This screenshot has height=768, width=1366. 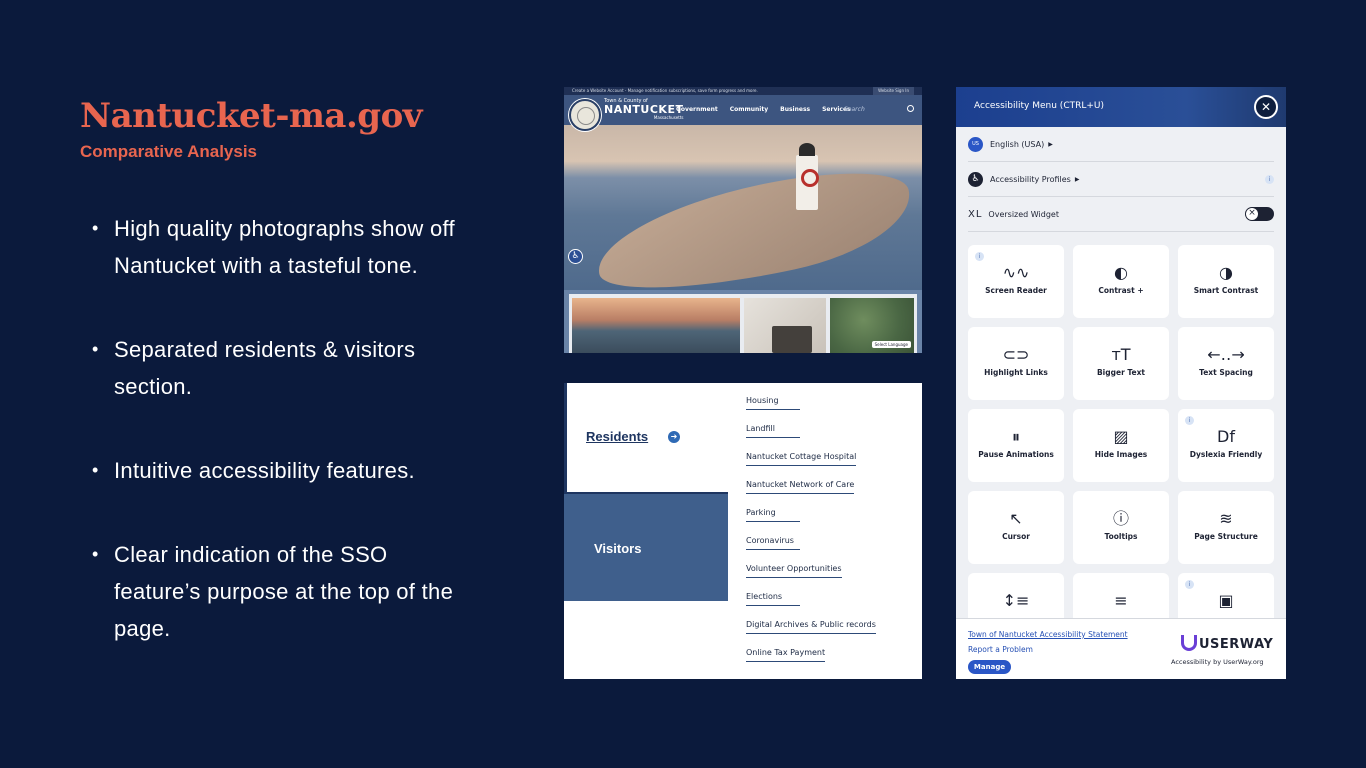 I want to click on tile-contrast: ◐ Contrast +, so click(x=1121, y=281).